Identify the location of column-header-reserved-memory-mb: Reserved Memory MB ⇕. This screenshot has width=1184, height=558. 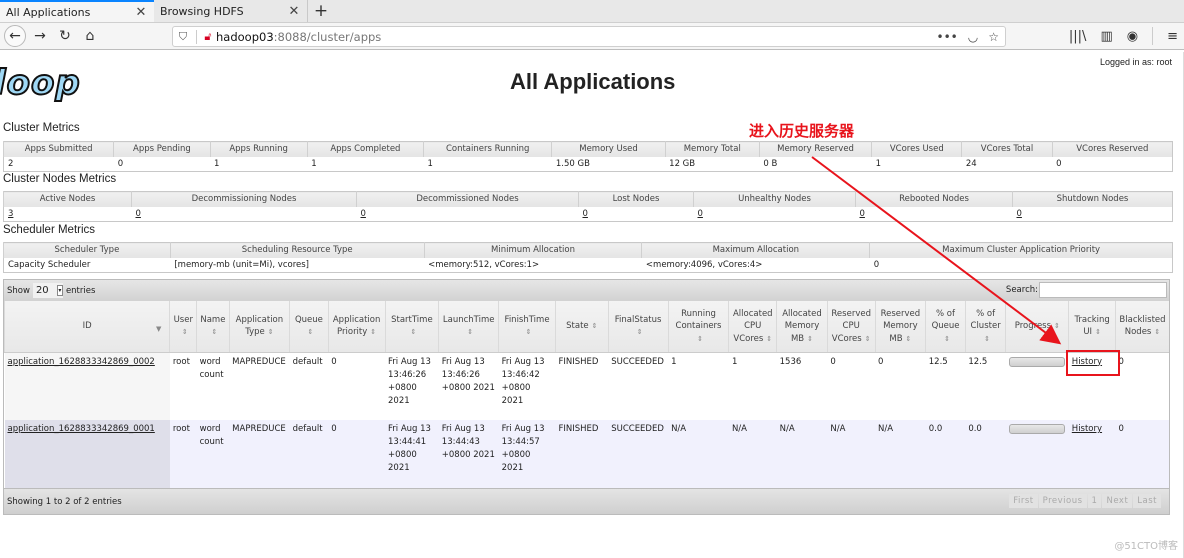
(900, 327).